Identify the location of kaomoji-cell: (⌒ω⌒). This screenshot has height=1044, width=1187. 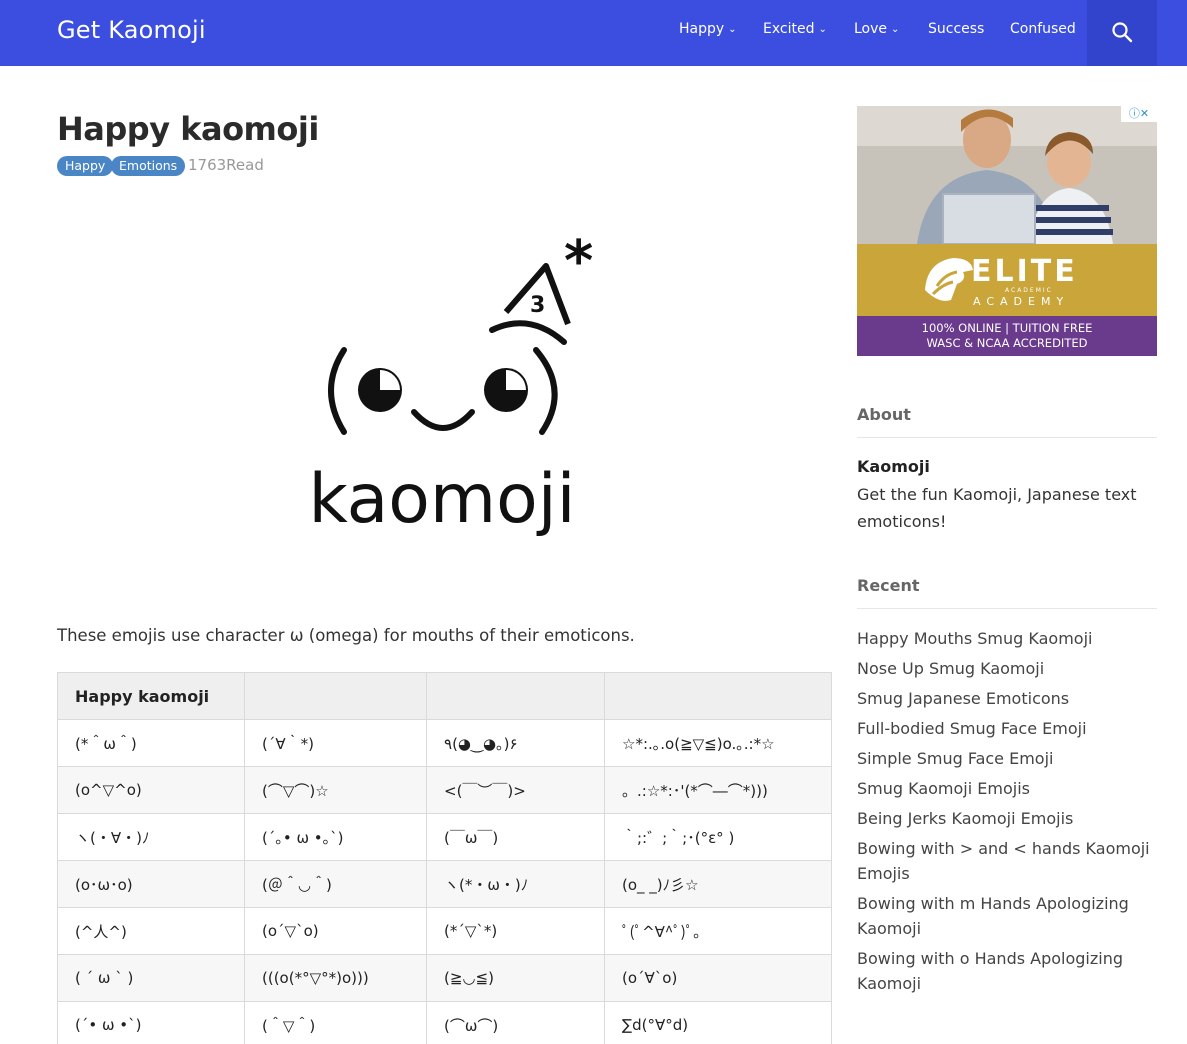
(515, 1022).